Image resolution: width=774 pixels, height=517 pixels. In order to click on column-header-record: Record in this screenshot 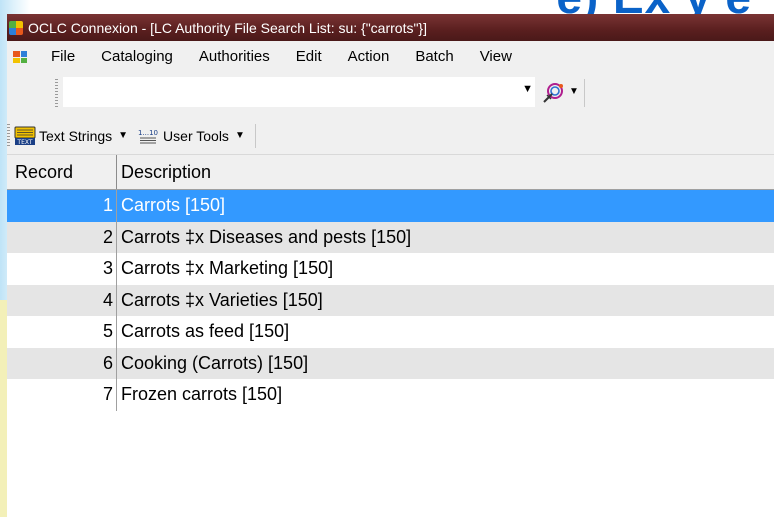, I will do `click(62, 172)`.